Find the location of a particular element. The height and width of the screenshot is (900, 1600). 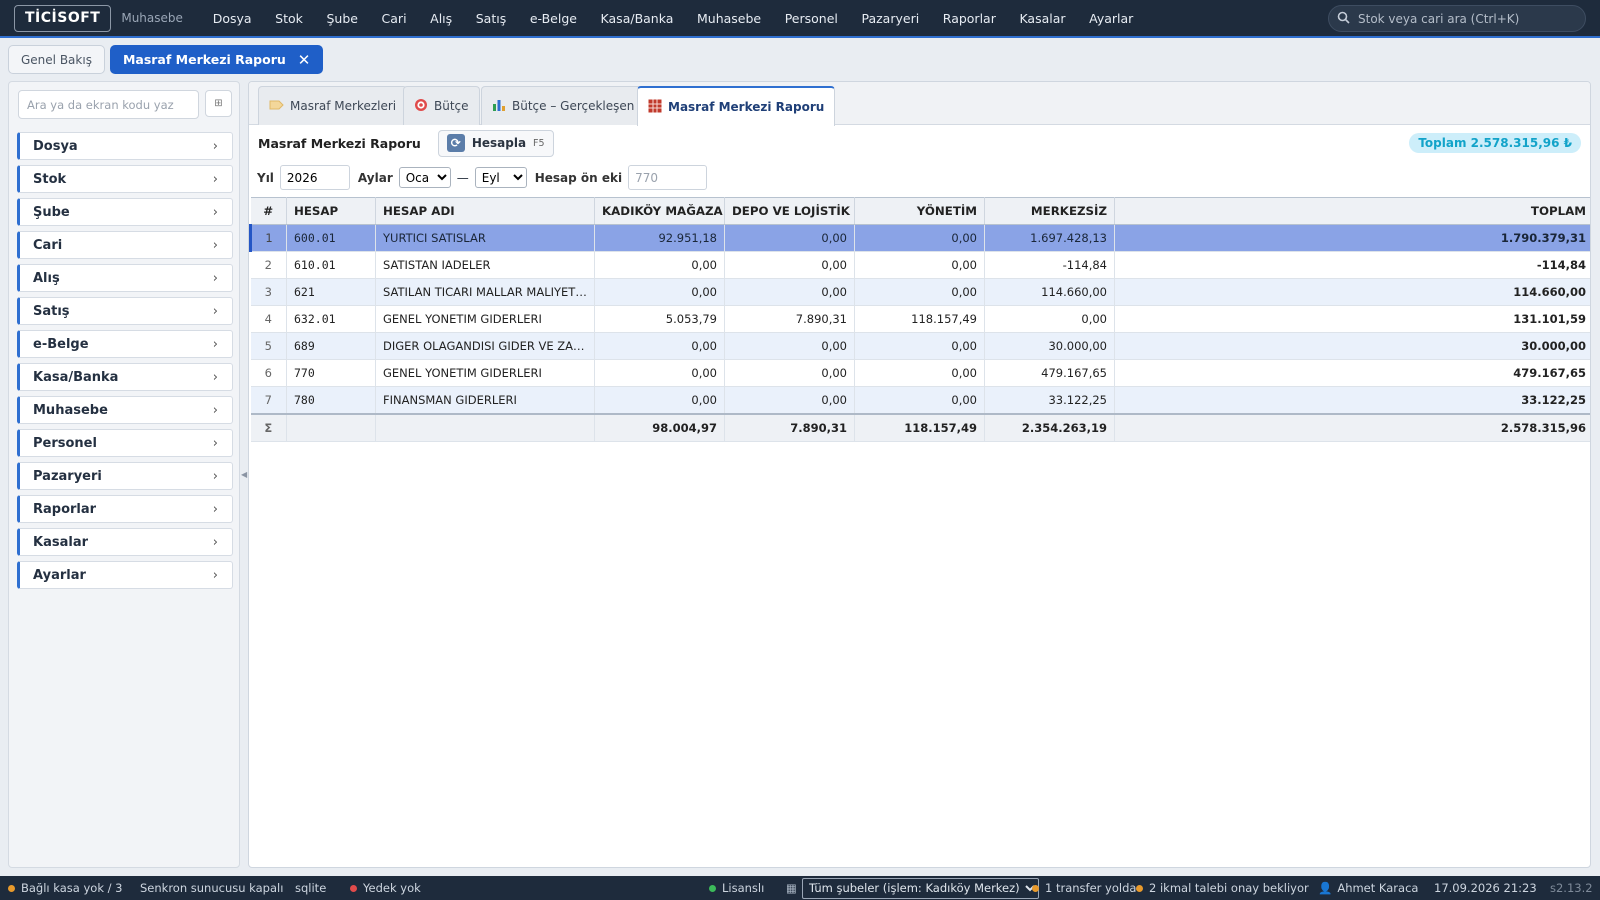

column-header-kadikoy-magaza: KADIKÖY MAĞAZA is located at coordinates (659, 211).